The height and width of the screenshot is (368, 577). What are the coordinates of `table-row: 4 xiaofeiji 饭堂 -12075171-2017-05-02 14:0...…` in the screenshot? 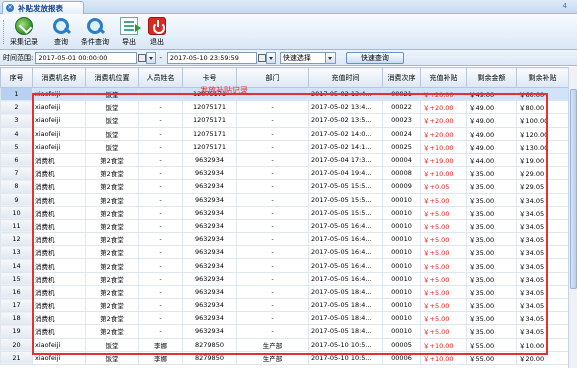 It's located at (284, 133).